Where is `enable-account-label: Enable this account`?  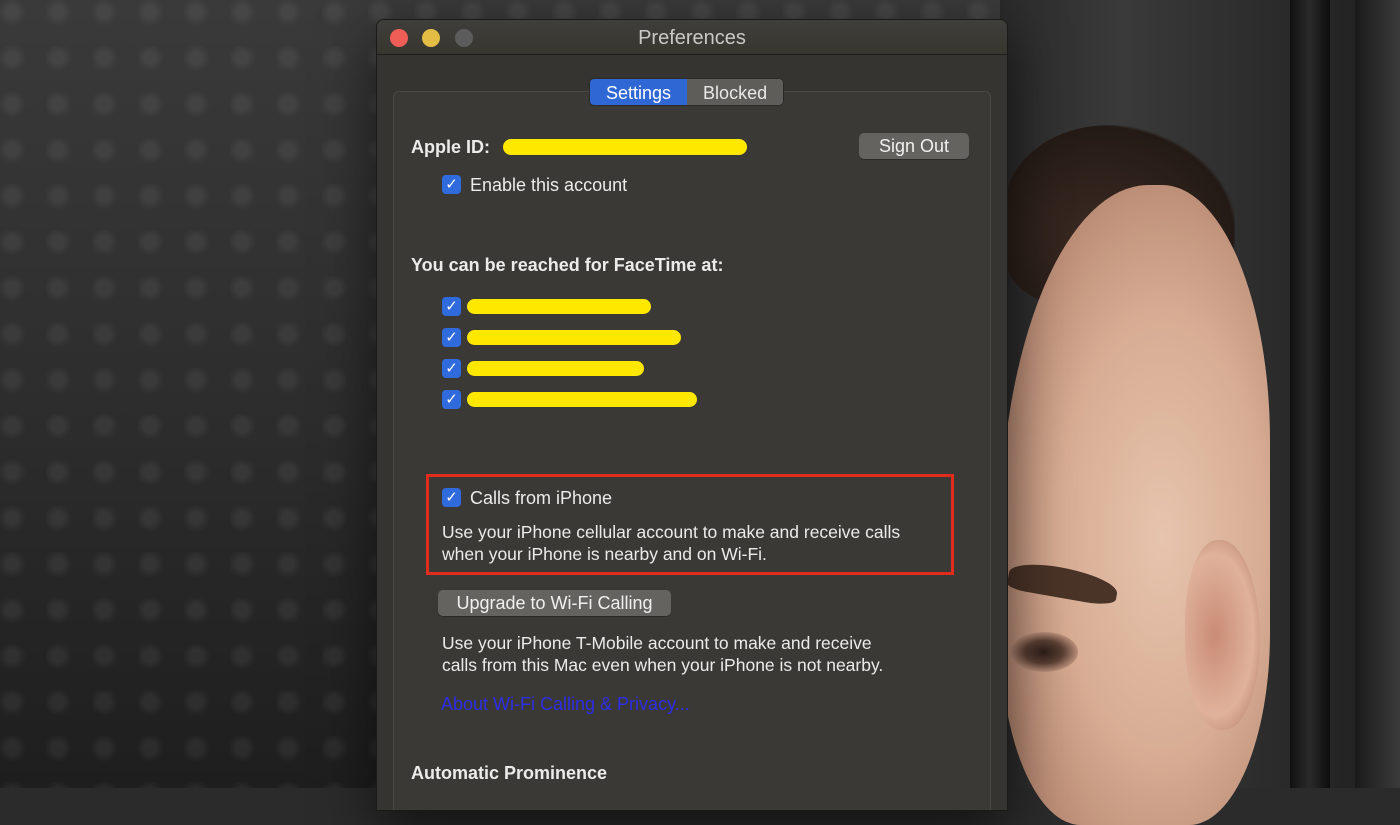
enable-account-label: Enable this account is located at coordinates (549, 185).